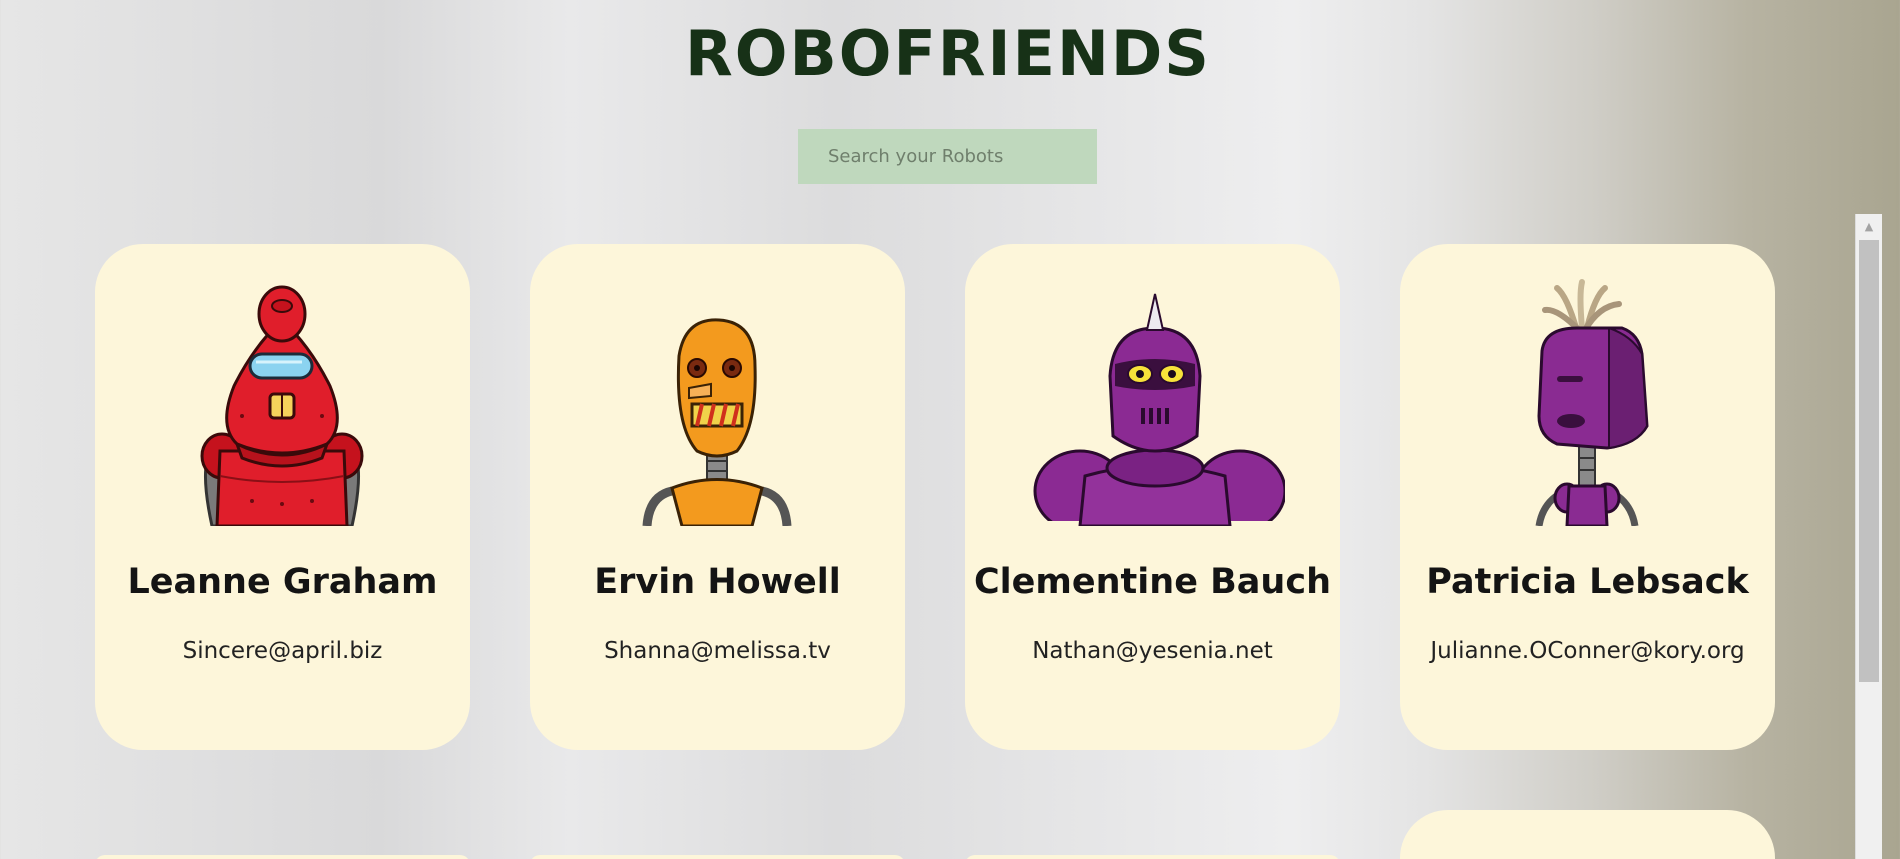 The height and width of the screenshot is (859, 1900). I want to click on robot-email: Julianne.OConner@kory.org, so click(1587, 651).